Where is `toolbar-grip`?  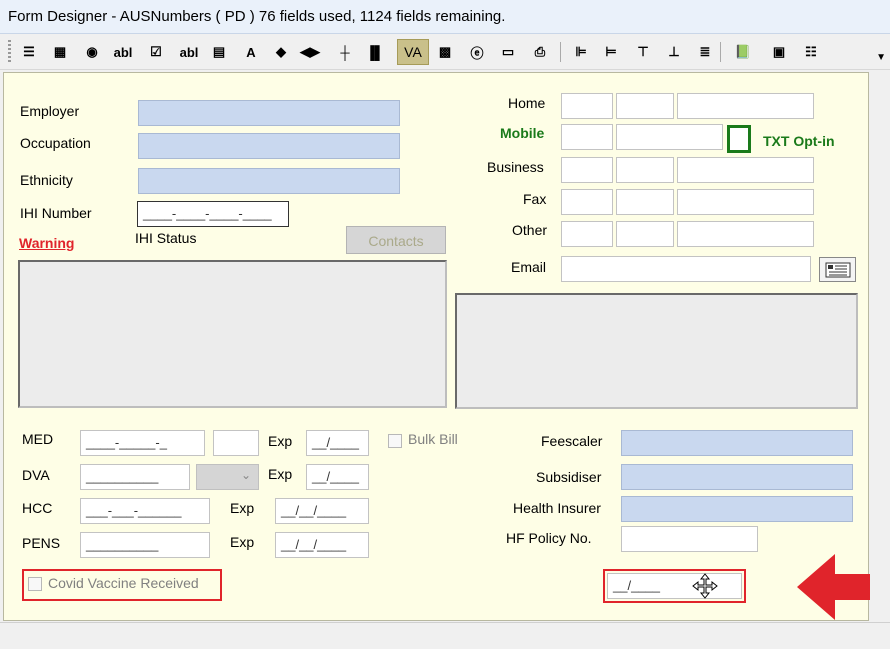 toolbar-grip is located at coordinates (9, 52).